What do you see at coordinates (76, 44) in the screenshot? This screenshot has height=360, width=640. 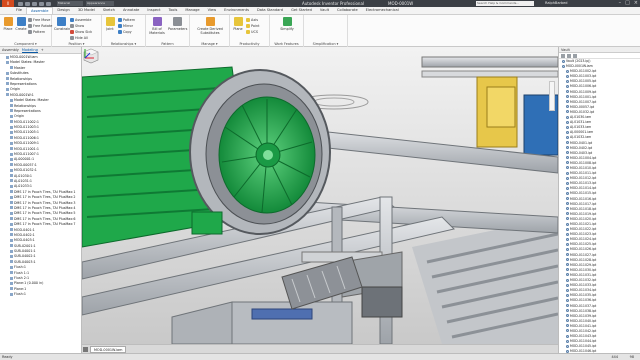 I see `panel-title-position: Position ▾` at bounding box center [76, 44].